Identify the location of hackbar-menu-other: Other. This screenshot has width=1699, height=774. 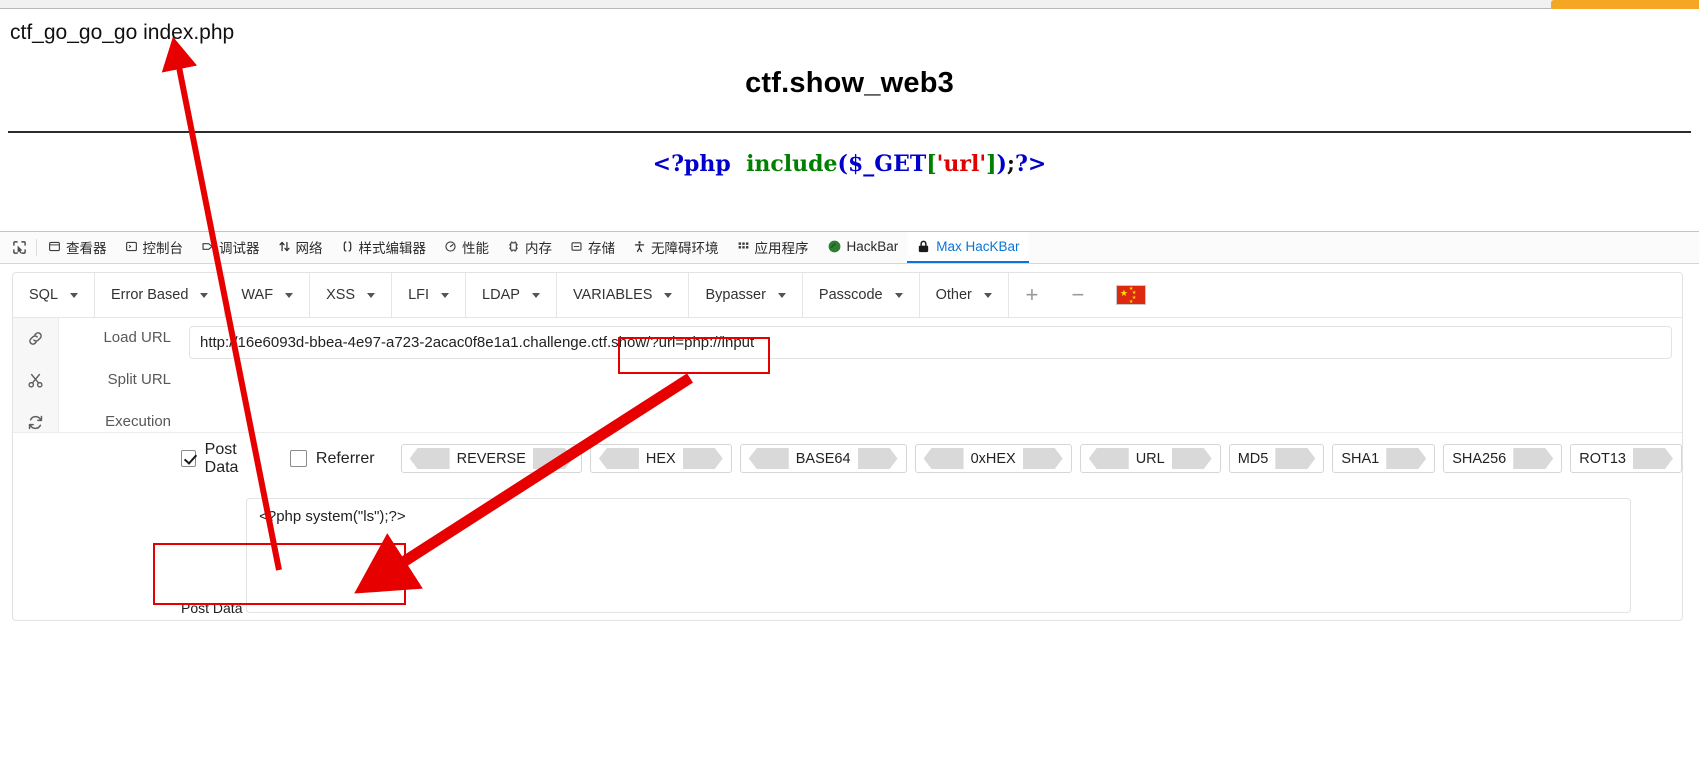
(964, 295).